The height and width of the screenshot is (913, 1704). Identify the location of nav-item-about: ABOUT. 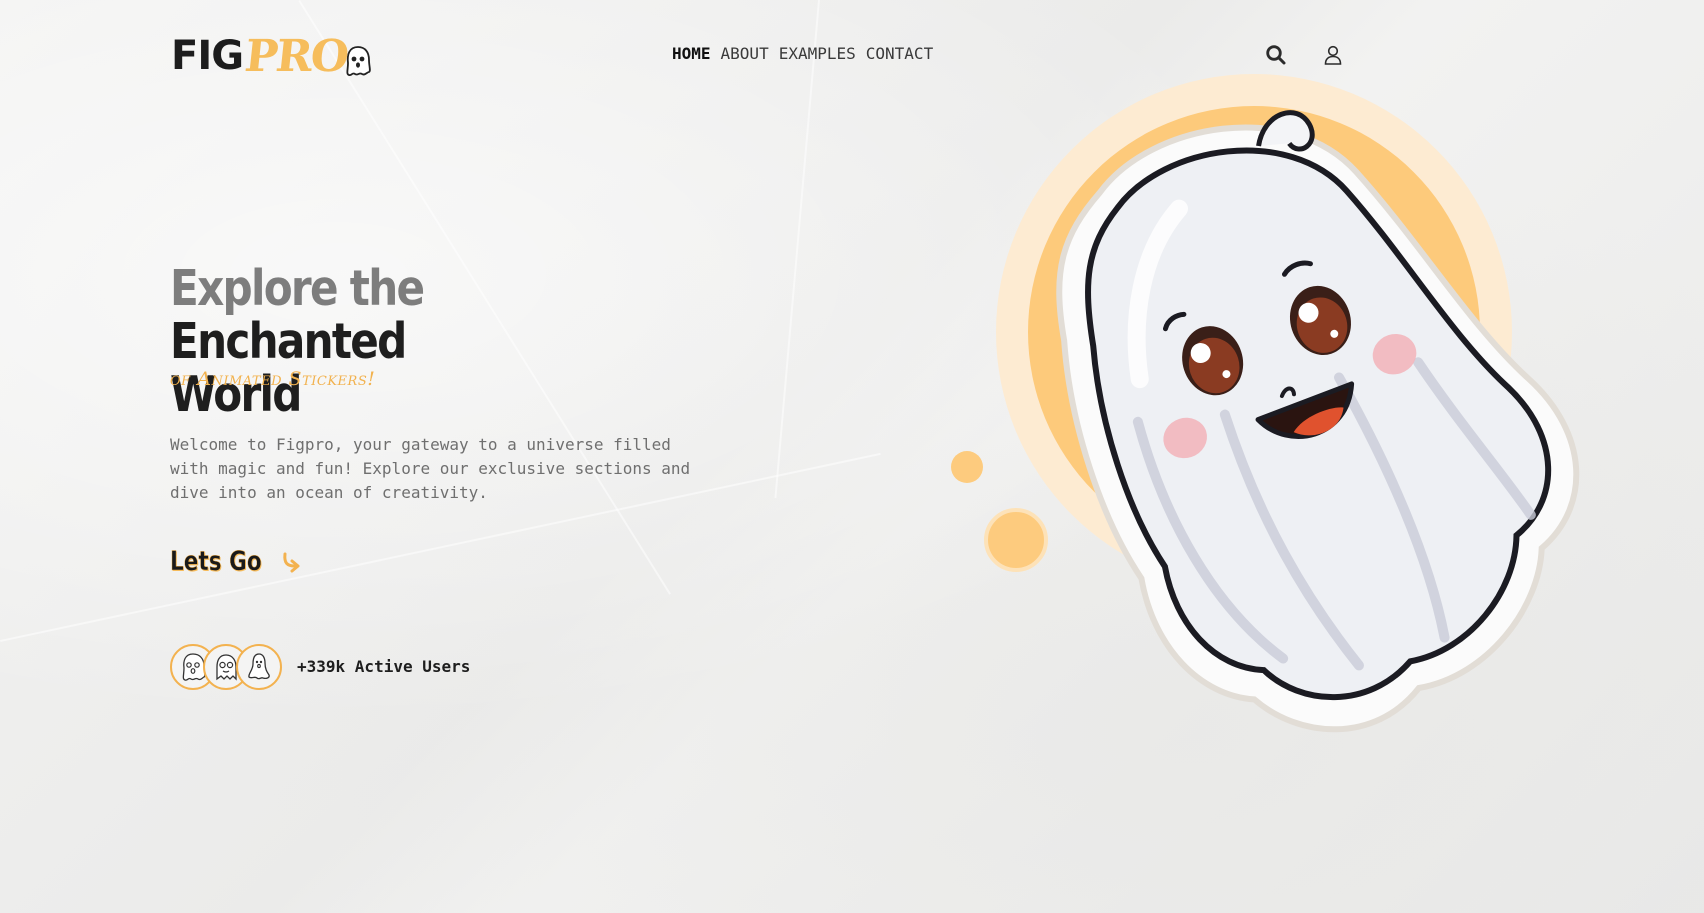
(745, 53).